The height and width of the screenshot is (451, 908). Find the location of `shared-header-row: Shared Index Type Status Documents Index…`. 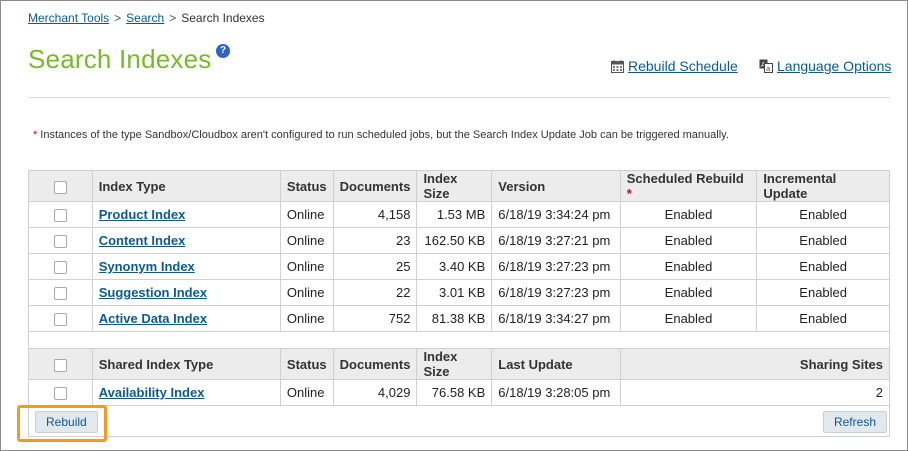

shared-header-row: Shared Index Type Status Documents Index… is located at coordinates (459, 364).